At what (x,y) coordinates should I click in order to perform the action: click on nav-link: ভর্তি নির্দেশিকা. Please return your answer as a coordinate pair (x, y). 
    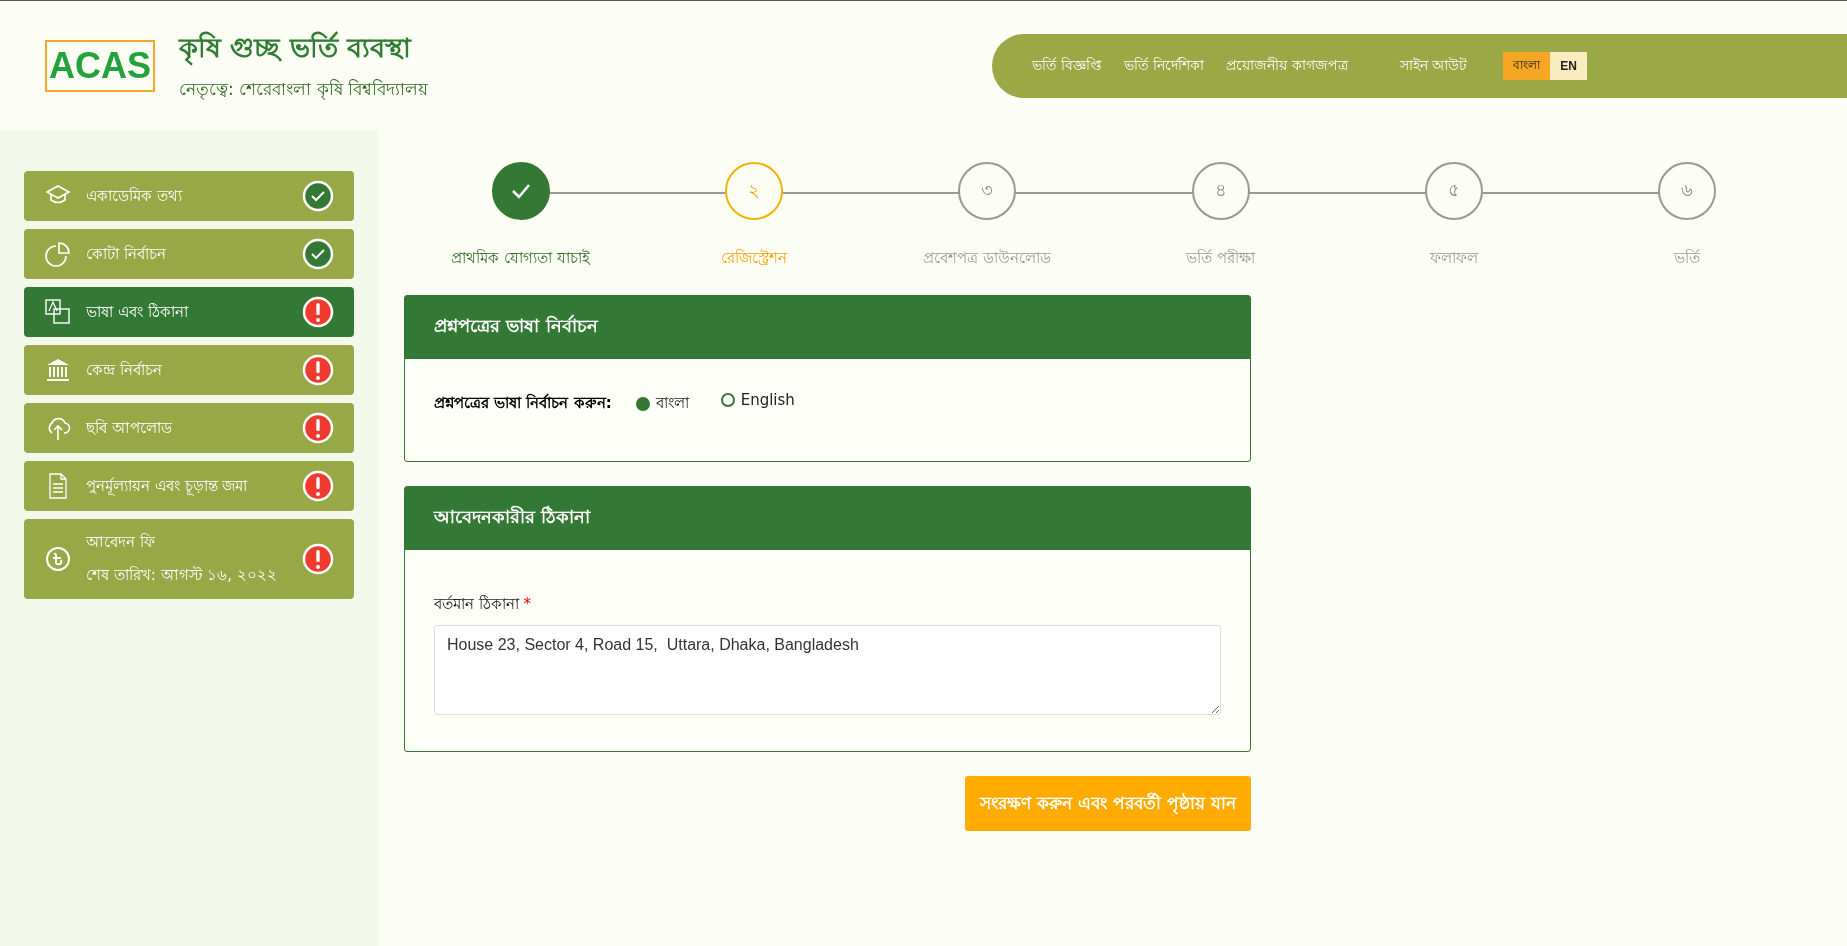
    Looking at the image, I should click on (1164, 65).